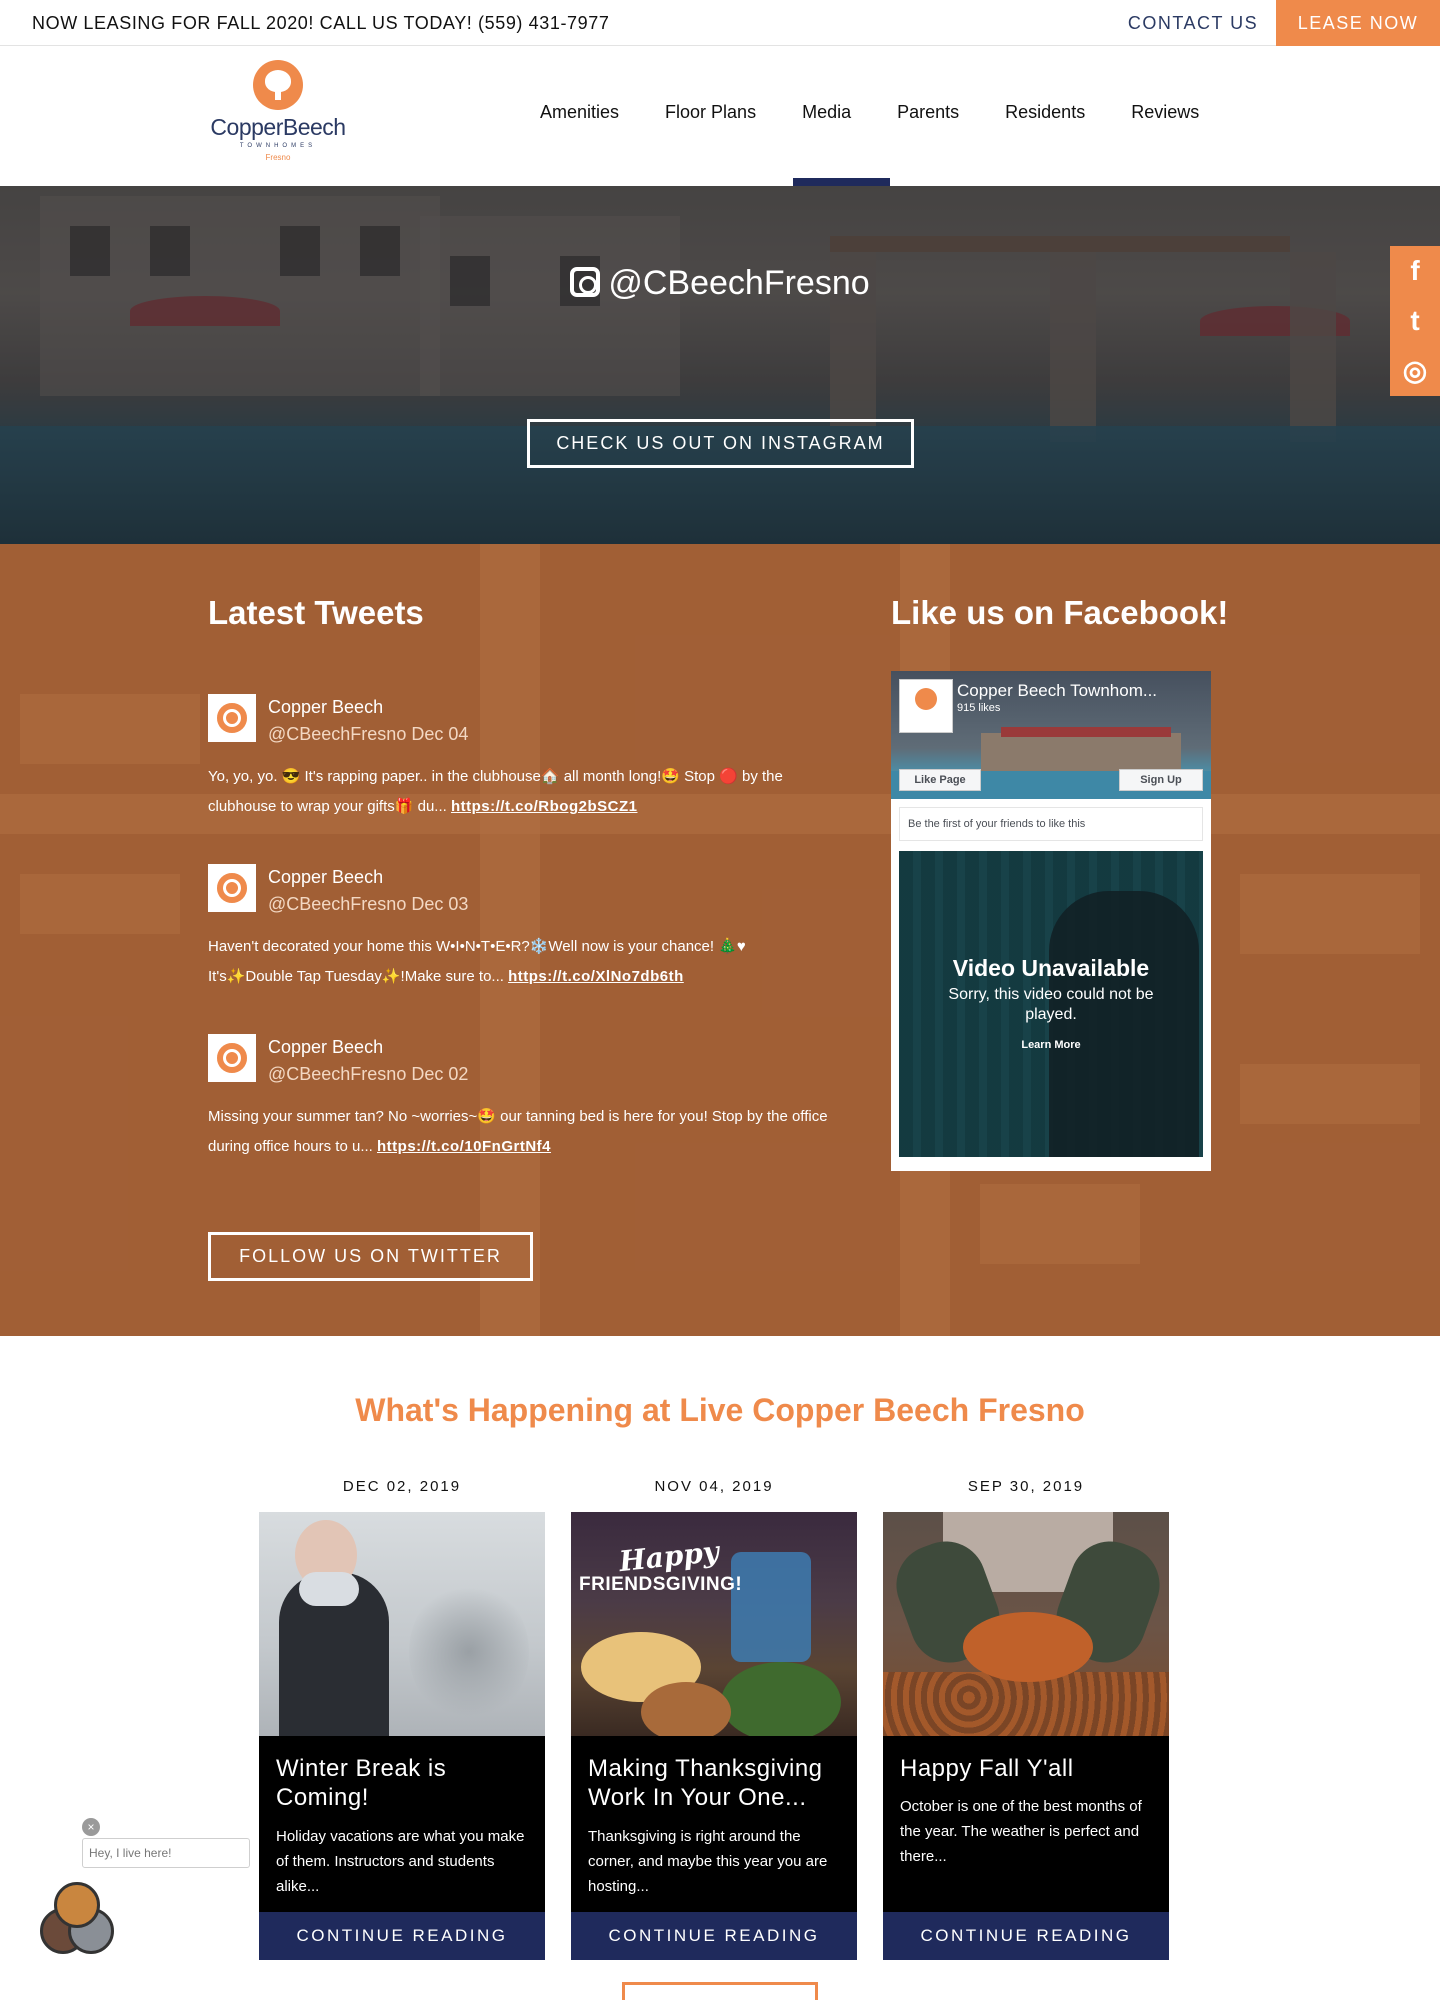  I want to click on post-title: Happy Fall Y'all, so click(1031, 1768).